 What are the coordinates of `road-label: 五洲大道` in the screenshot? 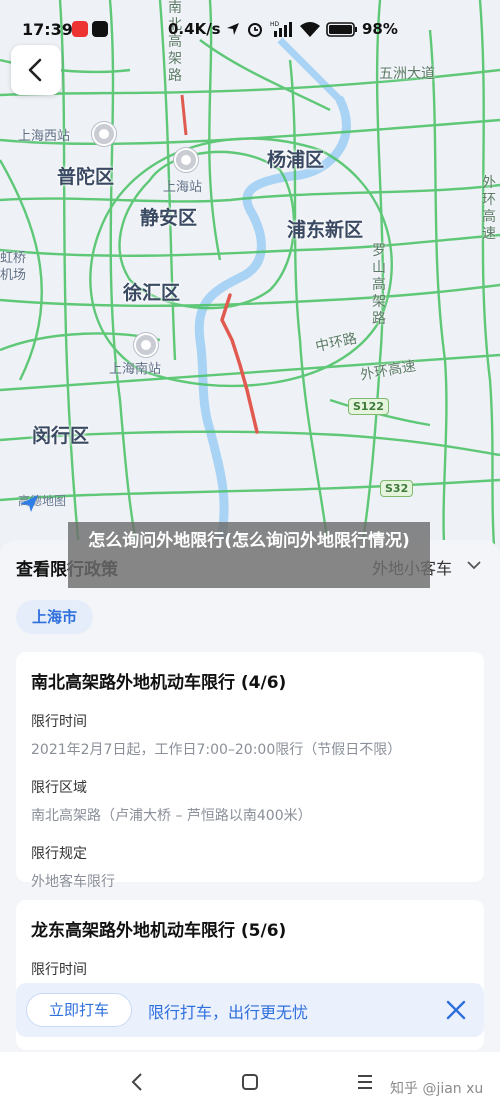 It's located at (407, 74).